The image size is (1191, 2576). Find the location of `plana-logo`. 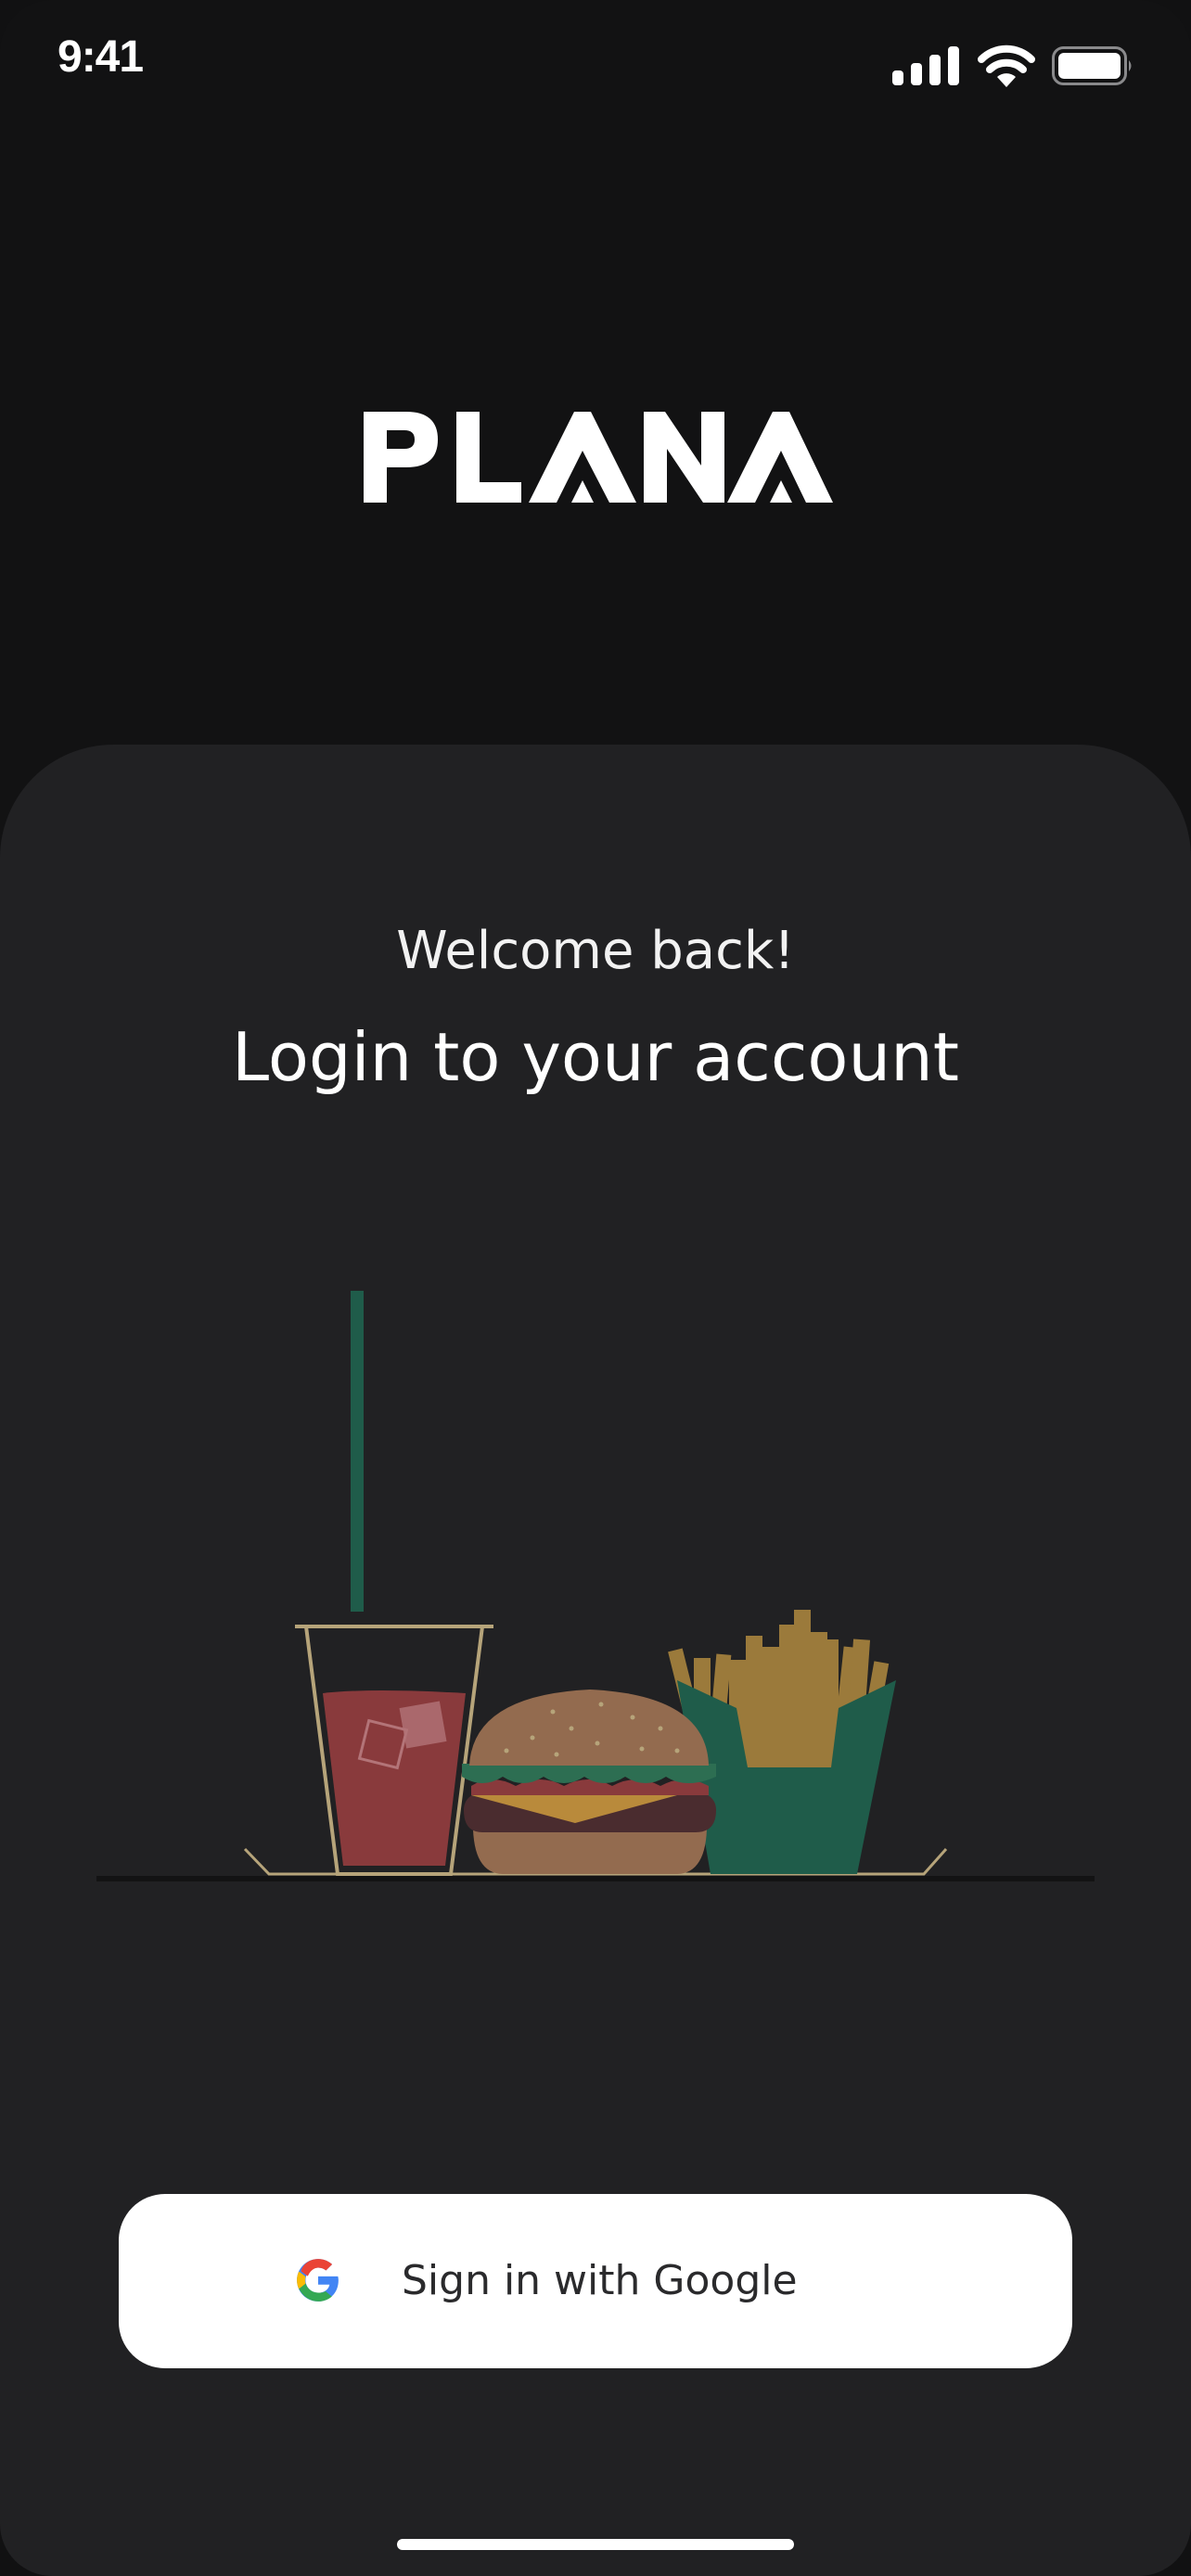

plana-logo is located at coordinates (598, 457).